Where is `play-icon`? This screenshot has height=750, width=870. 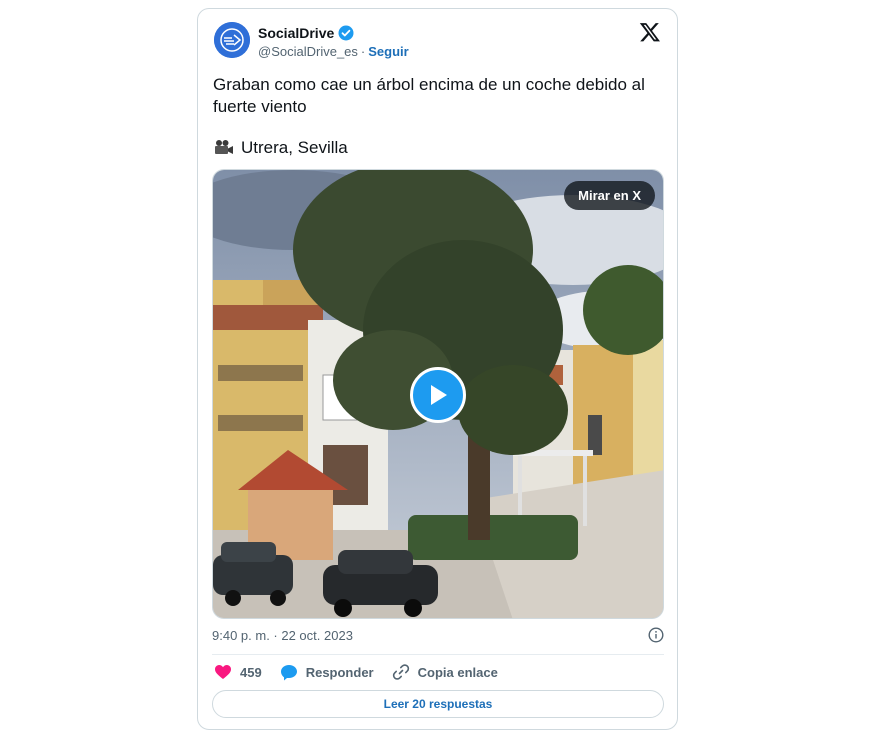
play-icon is located at coordinates (438, 395).